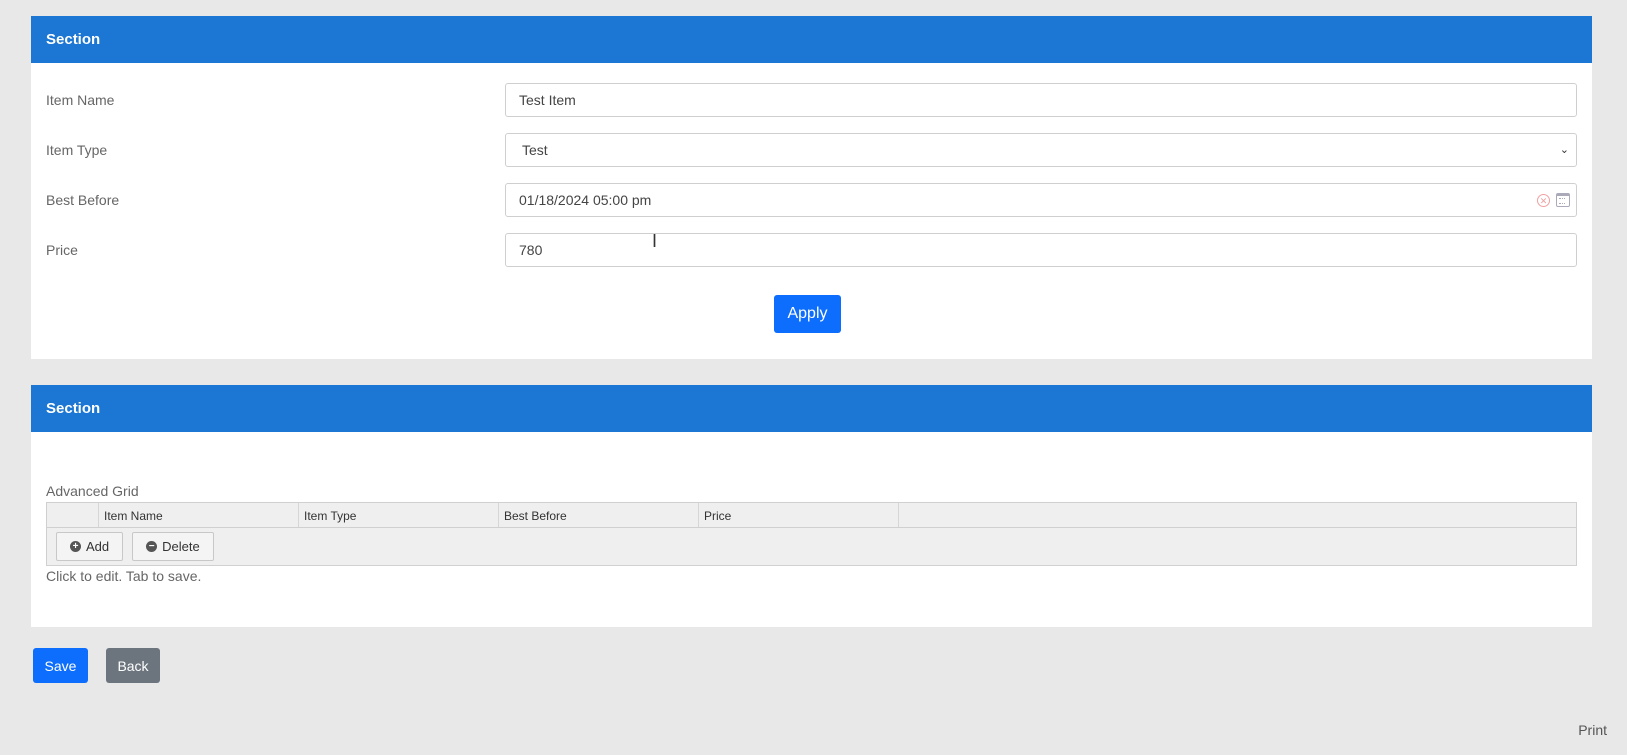  Describe the element at coordinates (1592, 730) in the screenshot. I see `print-link: Print` at that location.